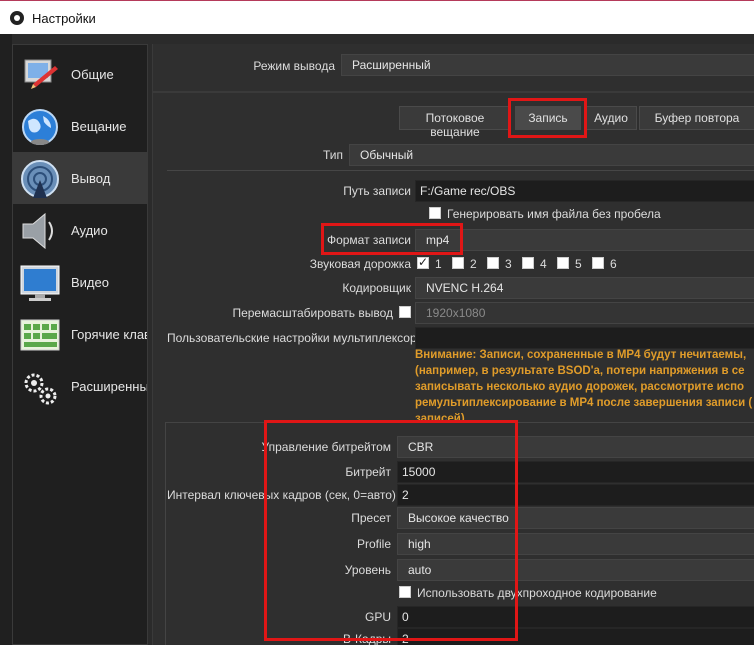 The height and width of the screenshot is (645, 754). I want to click on rescale-resolution-select: 1920x1080, so click(584, 313).